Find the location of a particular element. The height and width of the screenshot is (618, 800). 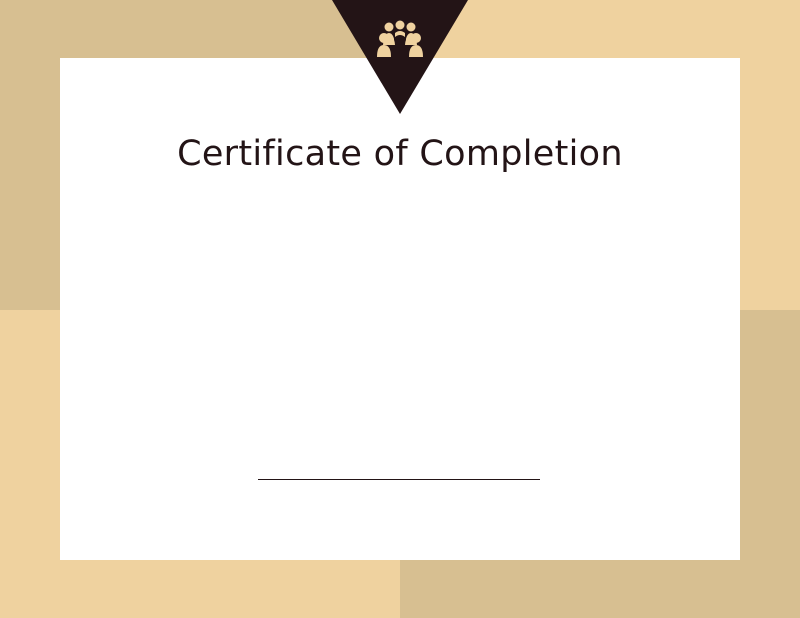

certificate-title: Certificate of Completion is located at coordinates (400, 154).